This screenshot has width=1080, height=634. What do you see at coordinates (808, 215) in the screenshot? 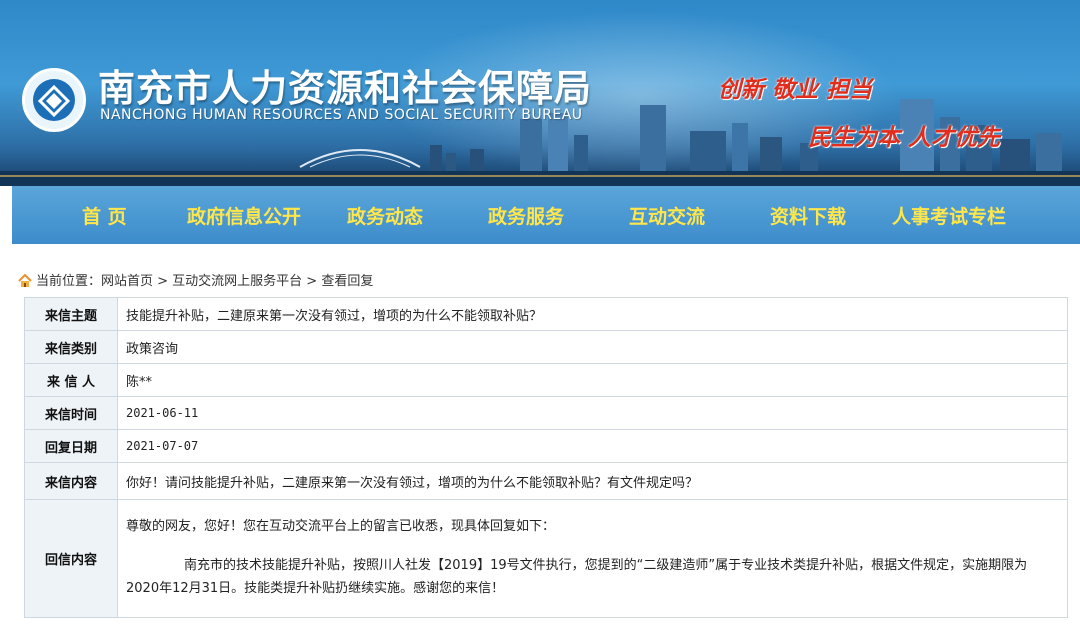
I see `nav-downloads: 资料下载` at bounding box center [808, 215].